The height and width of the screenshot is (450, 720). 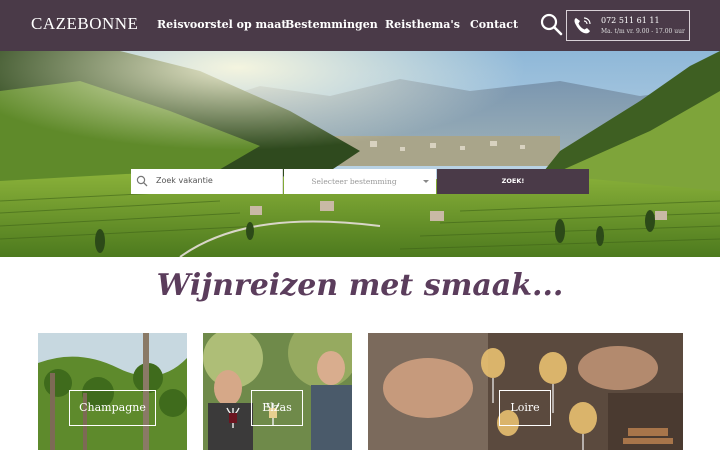 I want to click on nav-item-contact: Contact, so click(x=494, y=24).